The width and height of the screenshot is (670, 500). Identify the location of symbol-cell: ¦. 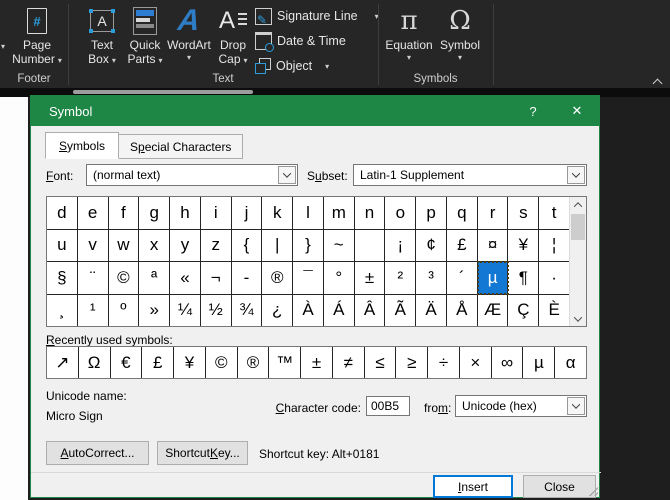
(554, 246).